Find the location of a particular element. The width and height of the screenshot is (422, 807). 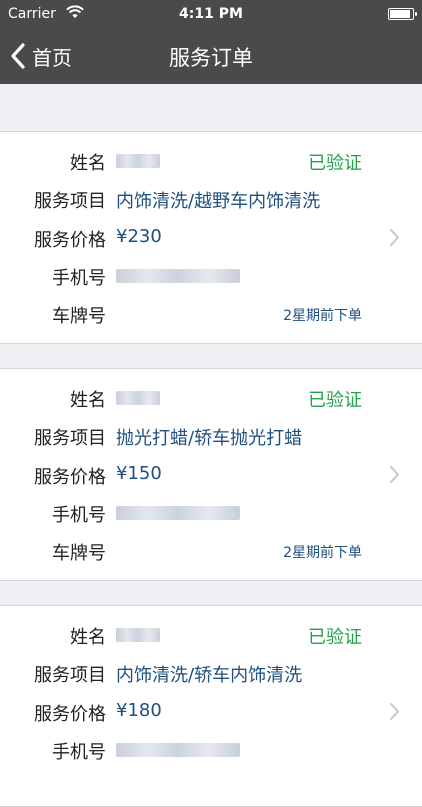

status-bar: Carrier 4:11 PM is located at coordinates (211, 14).